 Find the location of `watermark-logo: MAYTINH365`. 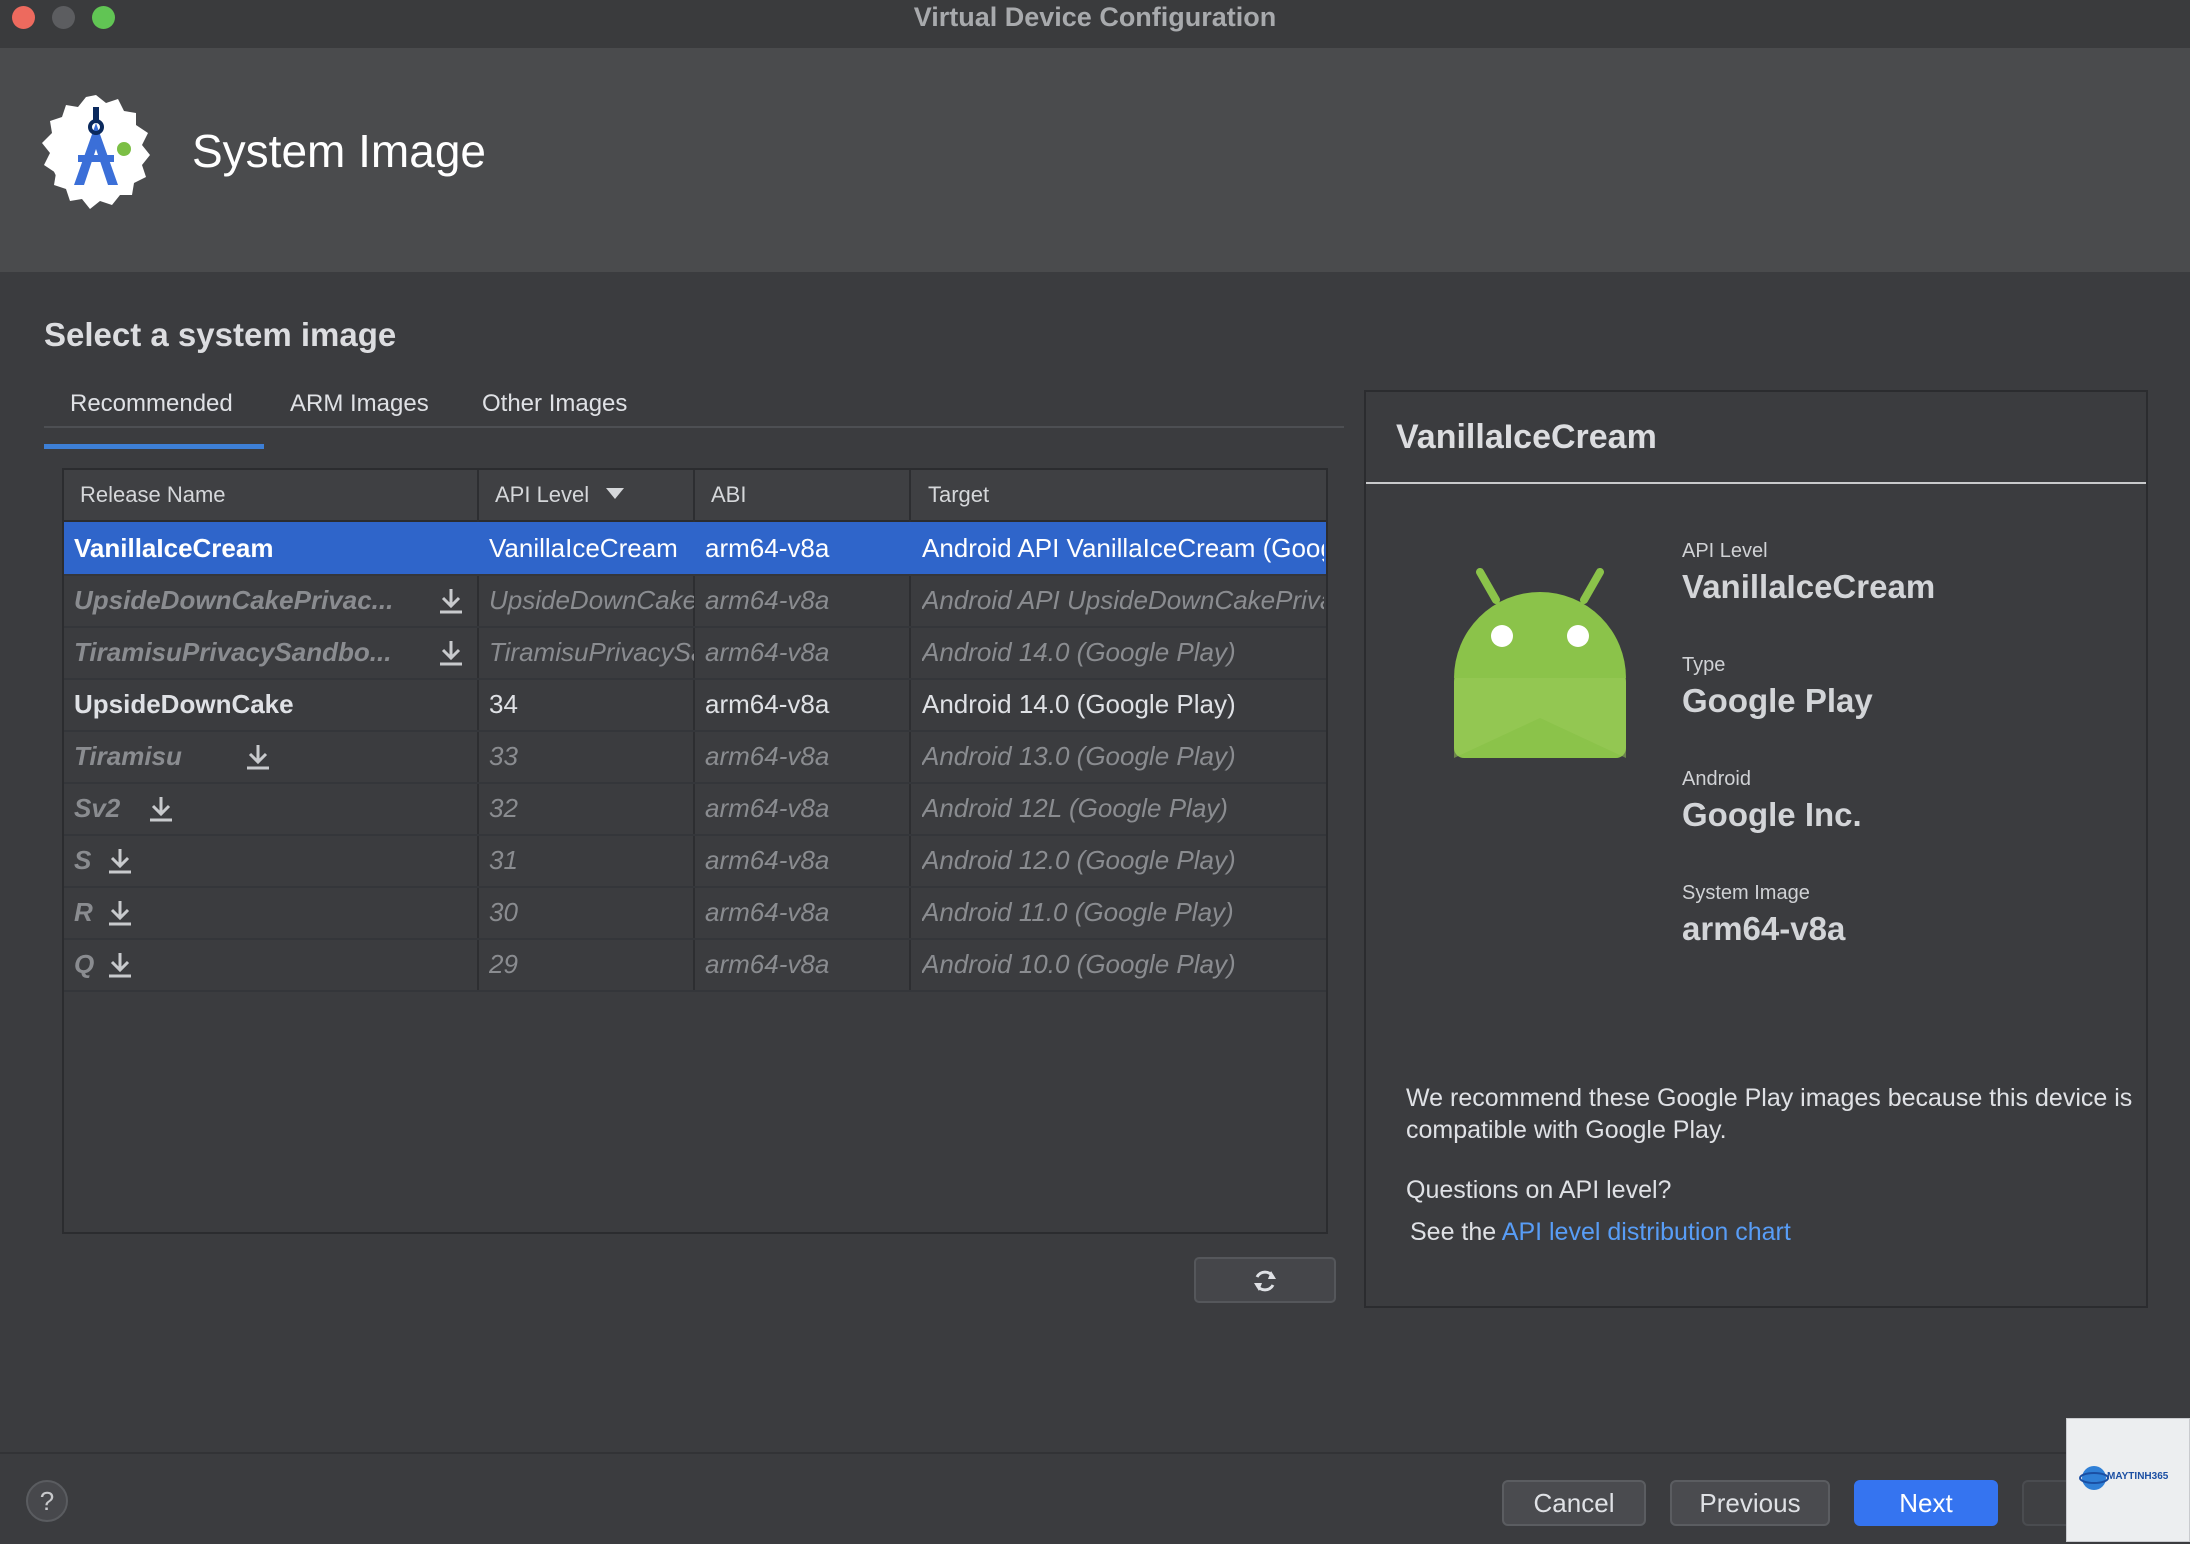

watermark-logo: MAYTINH365 is located at coordinates (2128, 1480).